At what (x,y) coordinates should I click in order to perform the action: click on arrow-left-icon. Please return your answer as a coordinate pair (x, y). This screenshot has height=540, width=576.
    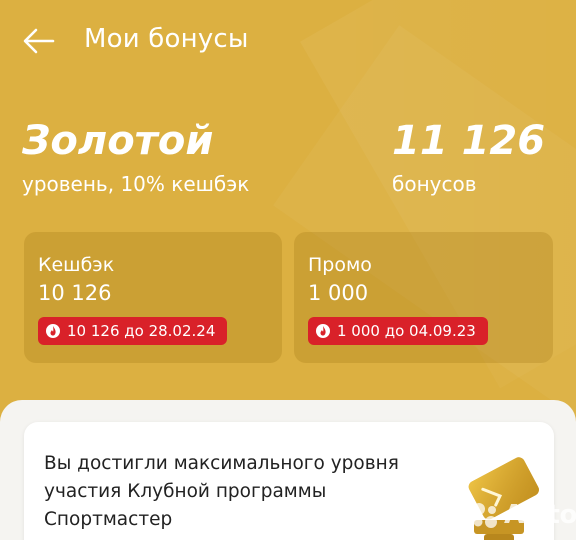
    Looking at the image, I should click on (39, 41).